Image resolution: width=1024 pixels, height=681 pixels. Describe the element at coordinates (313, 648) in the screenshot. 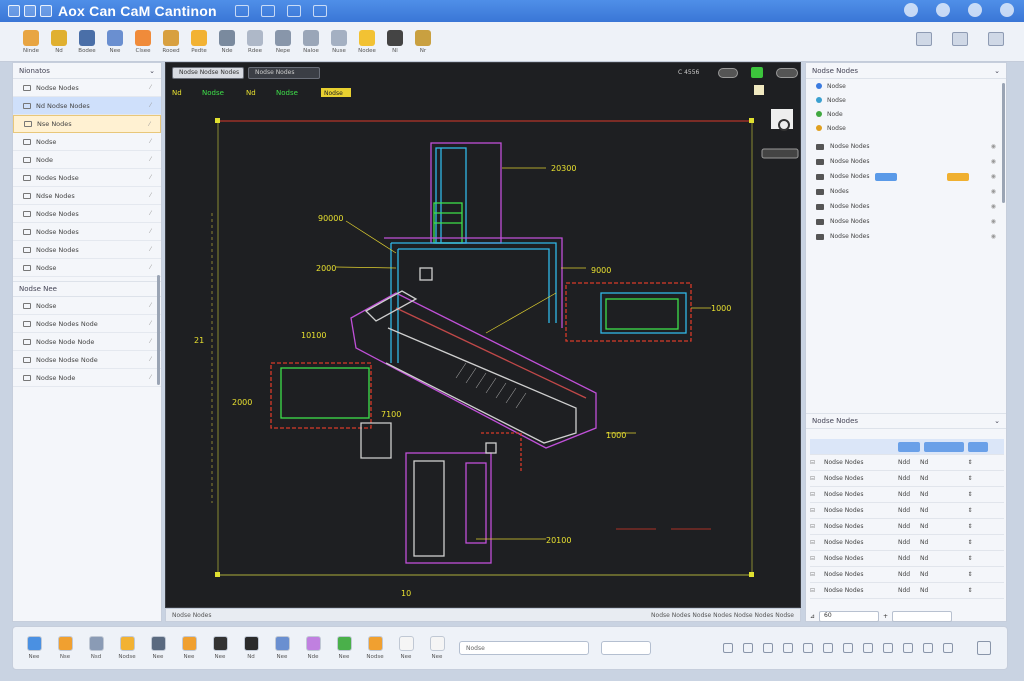

I see `dock-button: Nde` at that location.